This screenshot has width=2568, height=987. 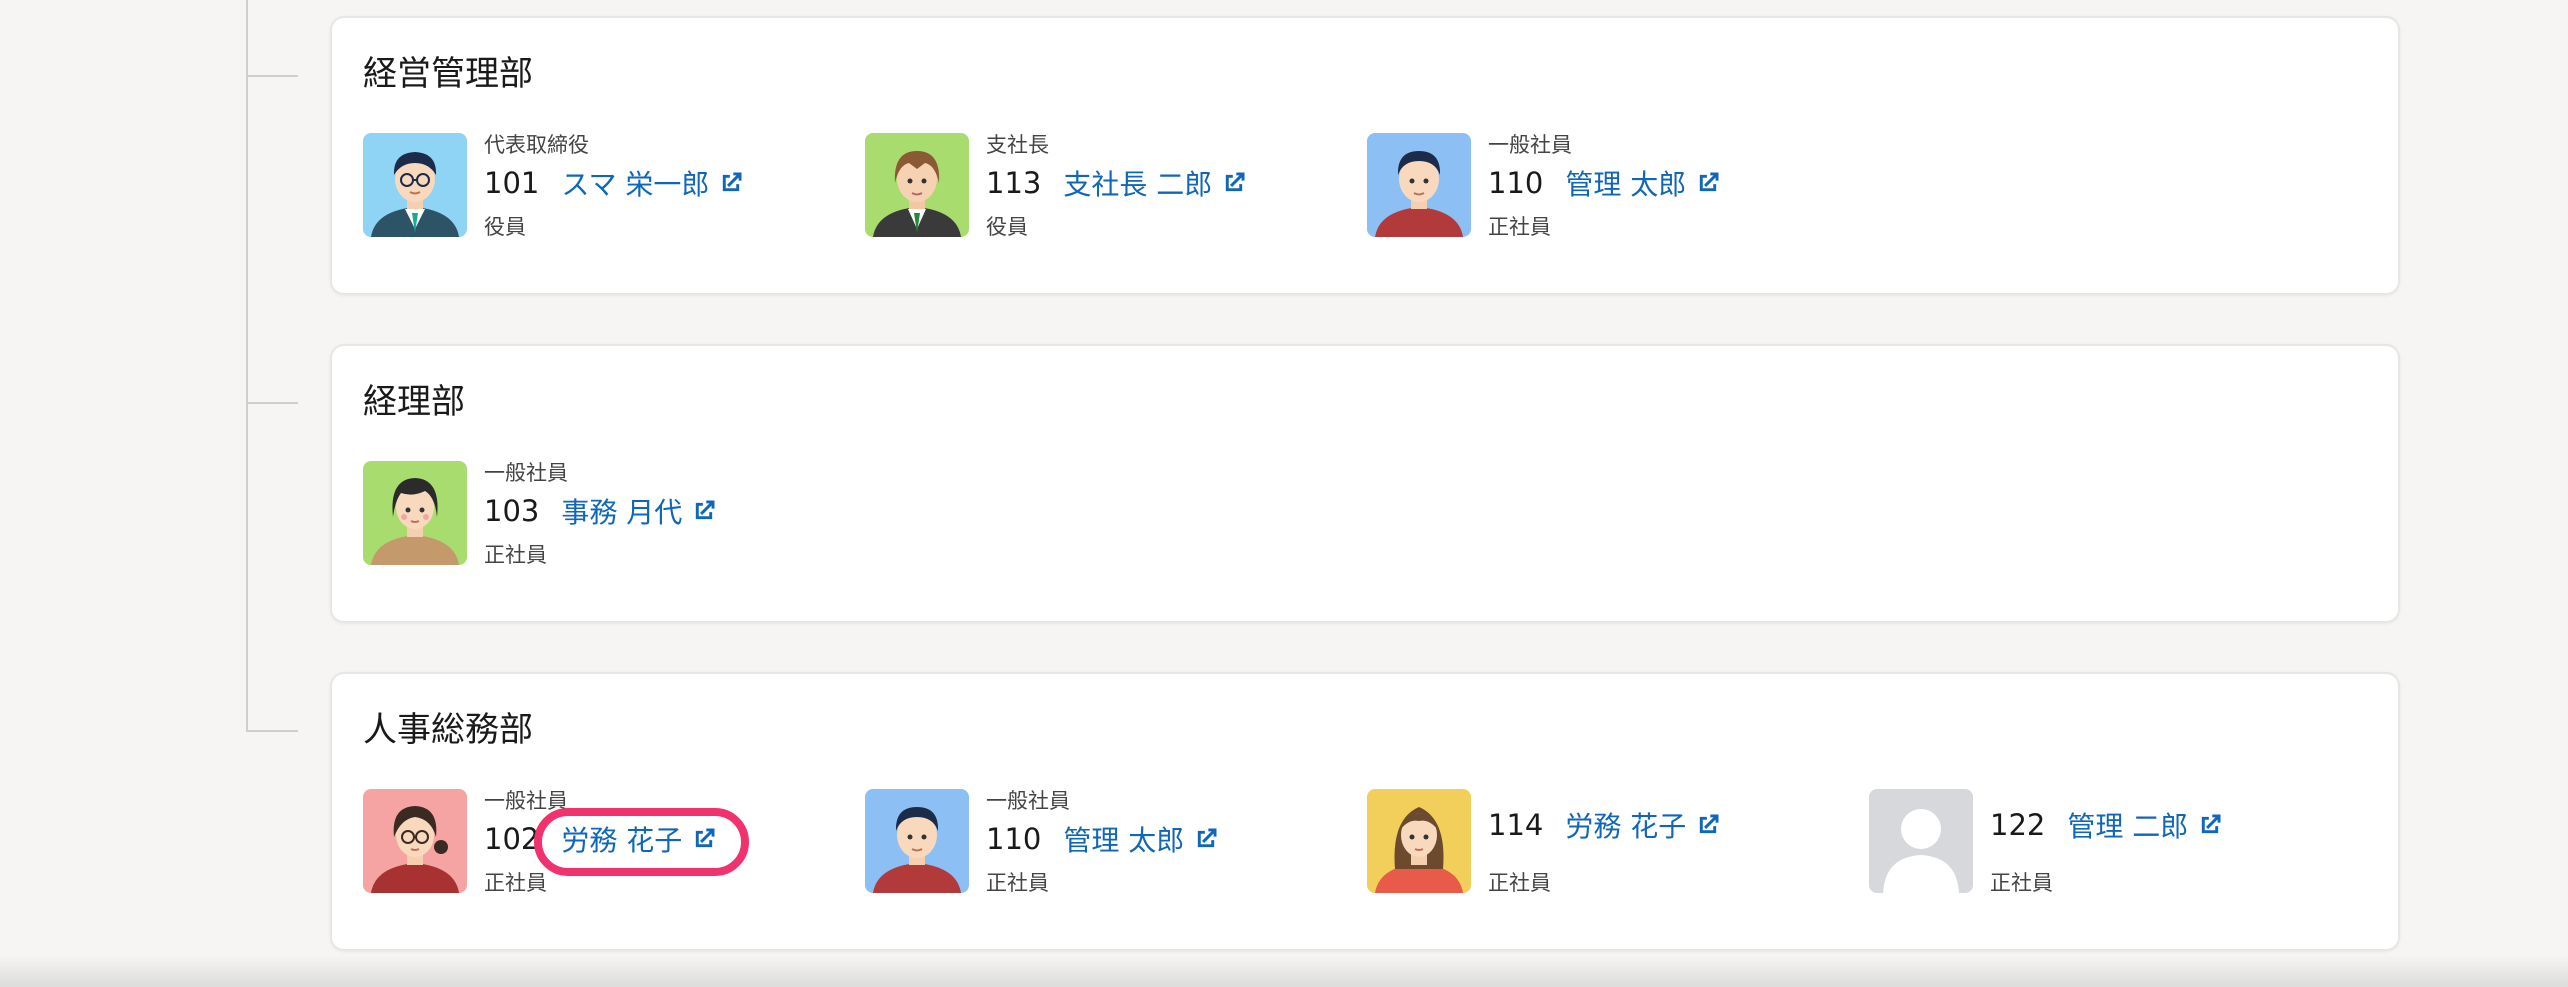 I want to click on avatar-placeholder, so click(x=1921, y=841).